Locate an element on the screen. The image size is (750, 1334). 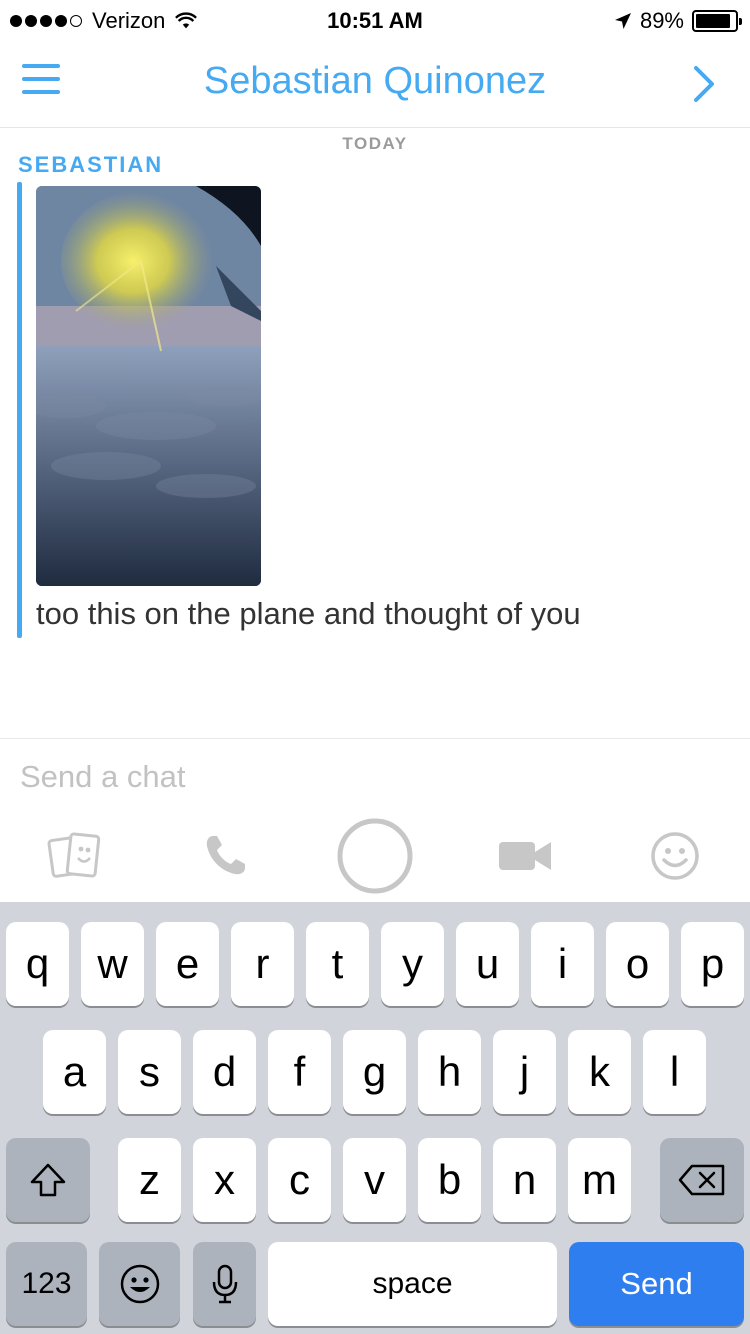
space-key: space is located at coordinates (412, 1284).